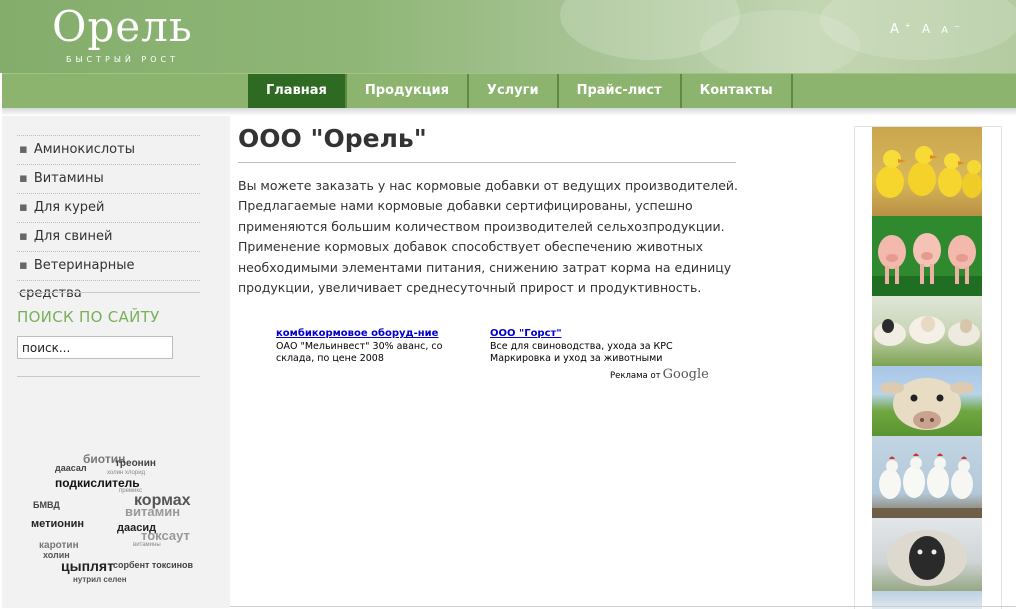 This screenshot has width=1016, height=609. Describe the element at coordinates (508, 36) in the screenshot. I see `site-header: Орель БЫСТРЫЙ РОСТ A + A A −` at that location.